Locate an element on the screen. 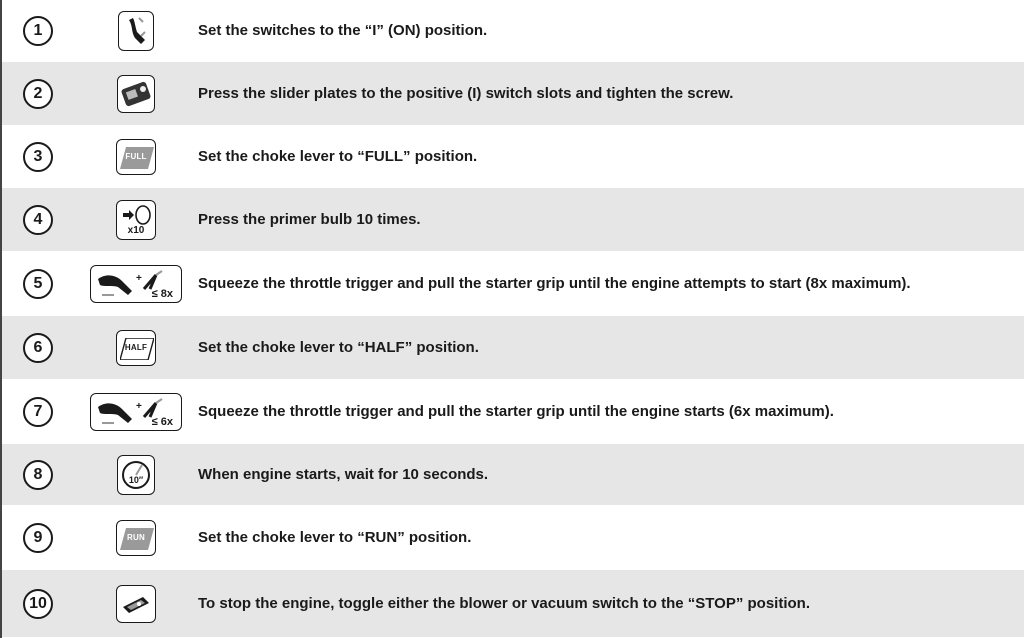 Image resolution: width=1024 pixels, height=638 pixels. throttle-starter-icon: + ≤ 8x is located at coordinates (136, 283).